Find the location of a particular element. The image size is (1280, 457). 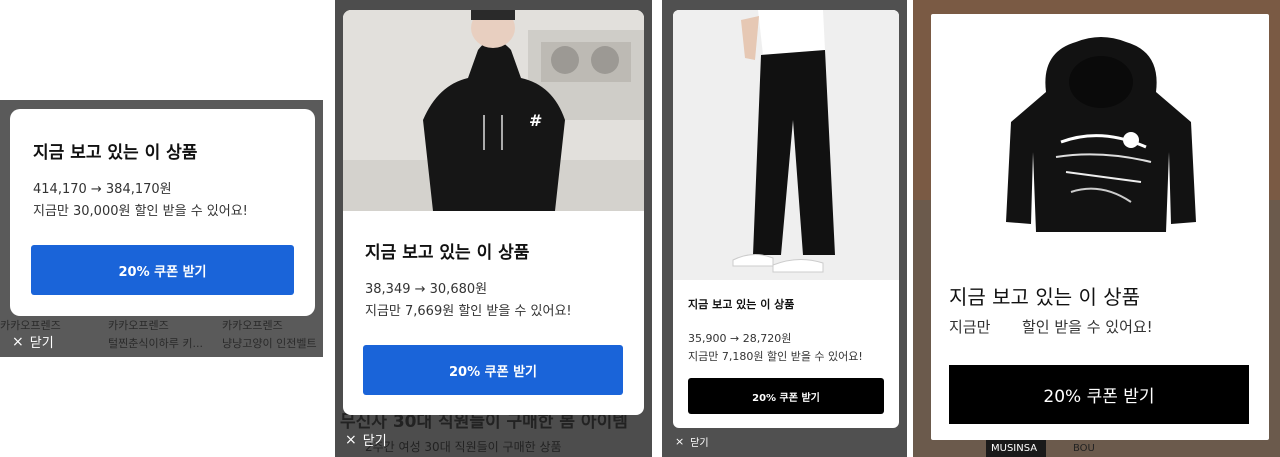

discount-message: 지금만 30,000원 할인 받을 수 있어요! is located at coordinates (140, 211).